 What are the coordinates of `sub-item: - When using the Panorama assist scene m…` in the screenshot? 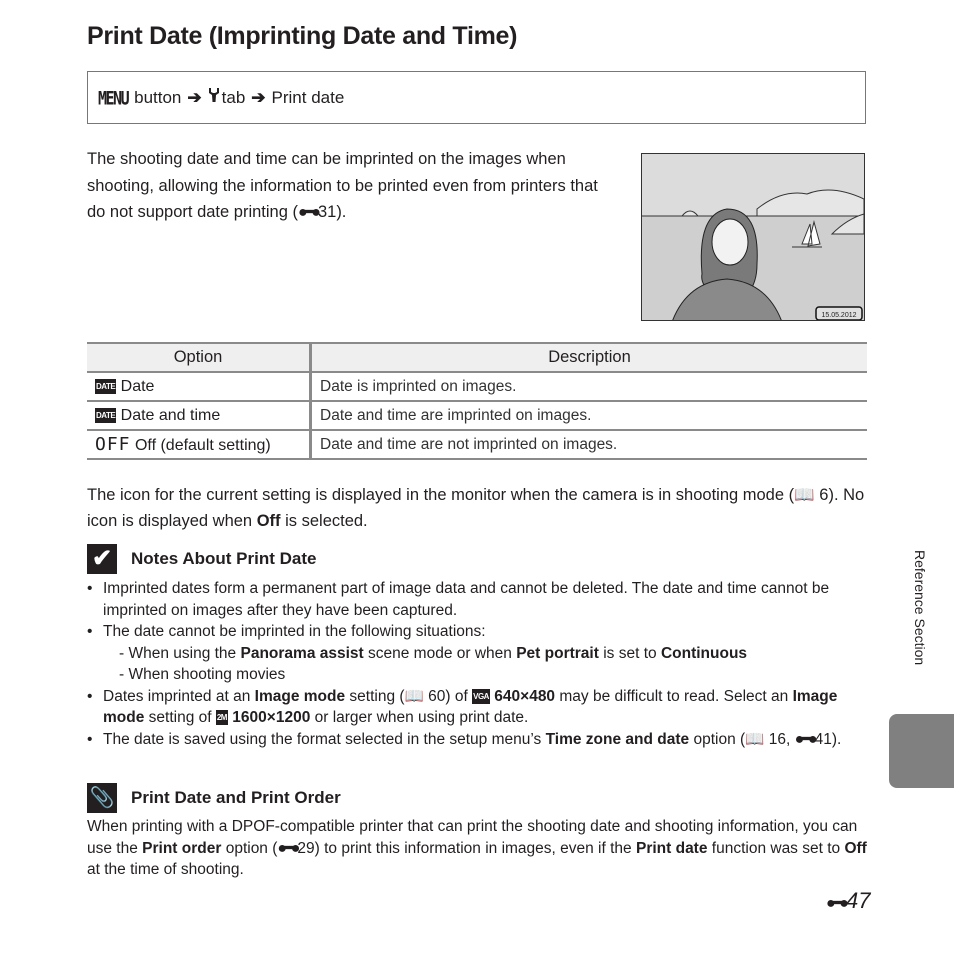 It's located at (433, 653).